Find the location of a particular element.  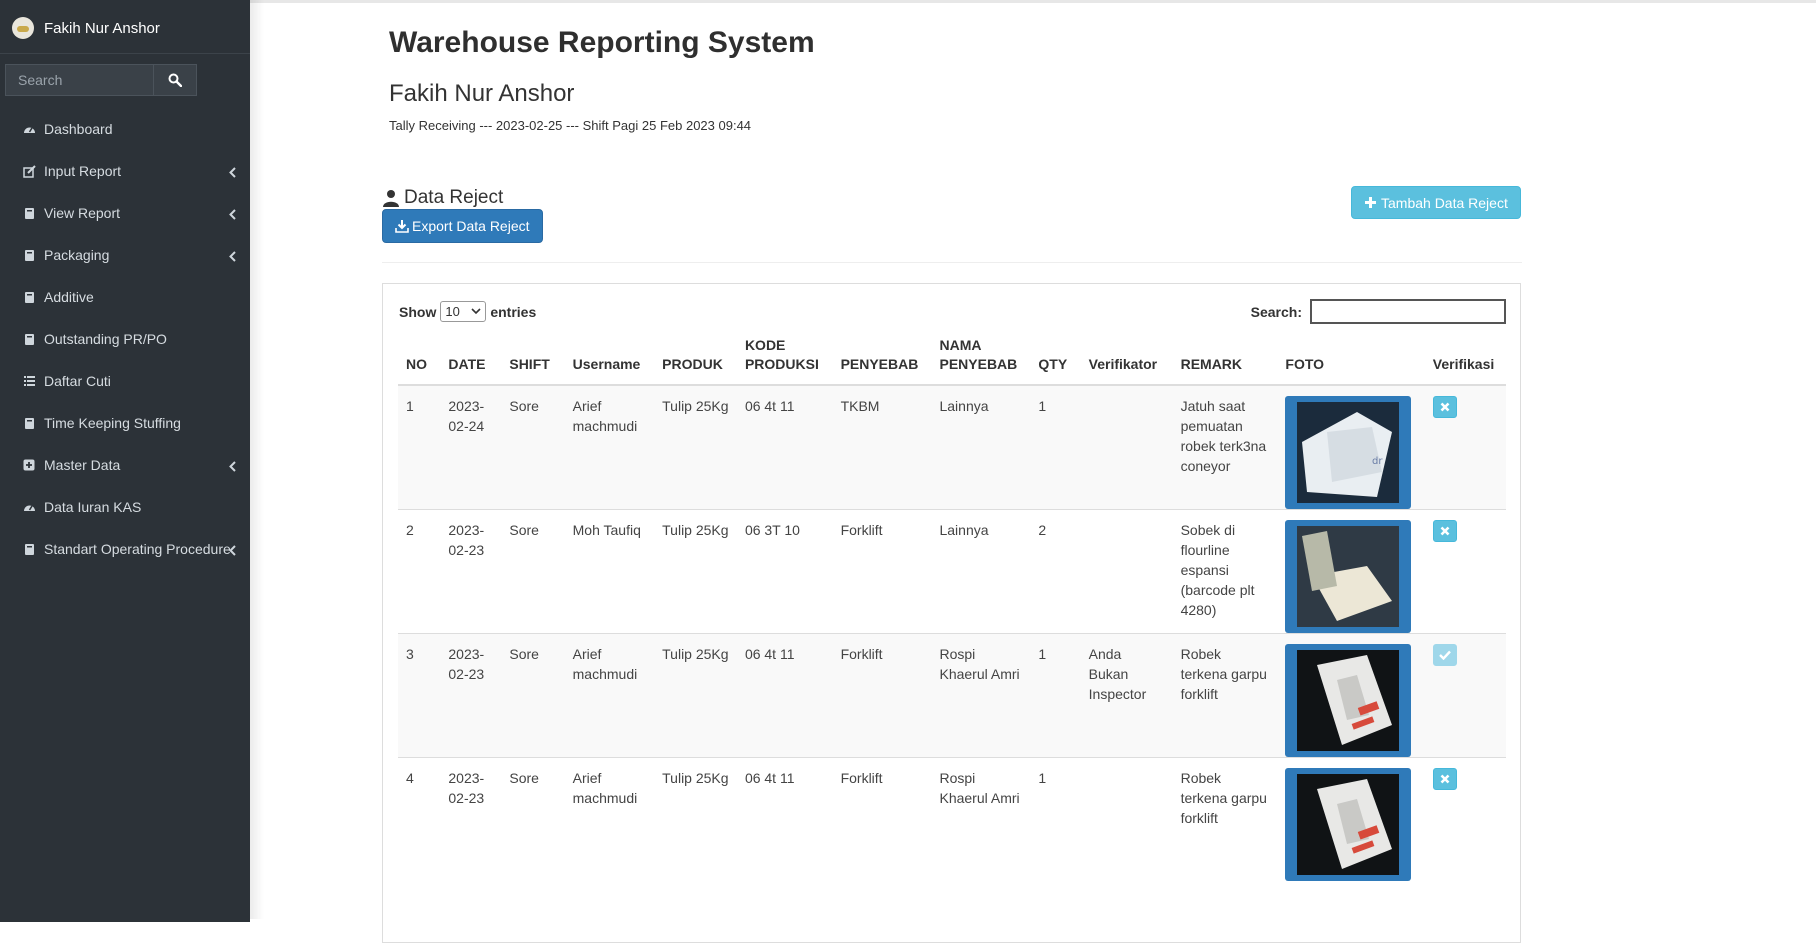

column-header-verifikasi: Verifikasi is located at coordinates (1465, 361).